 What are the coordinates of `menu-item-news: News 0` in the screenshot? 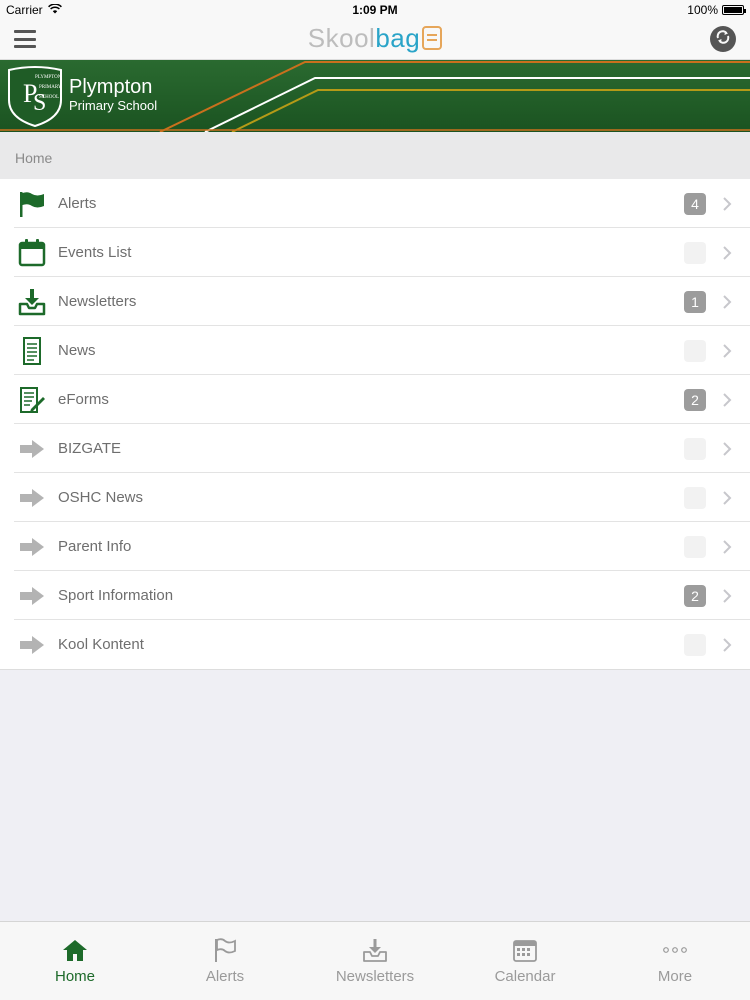 It's located at (375, 350).